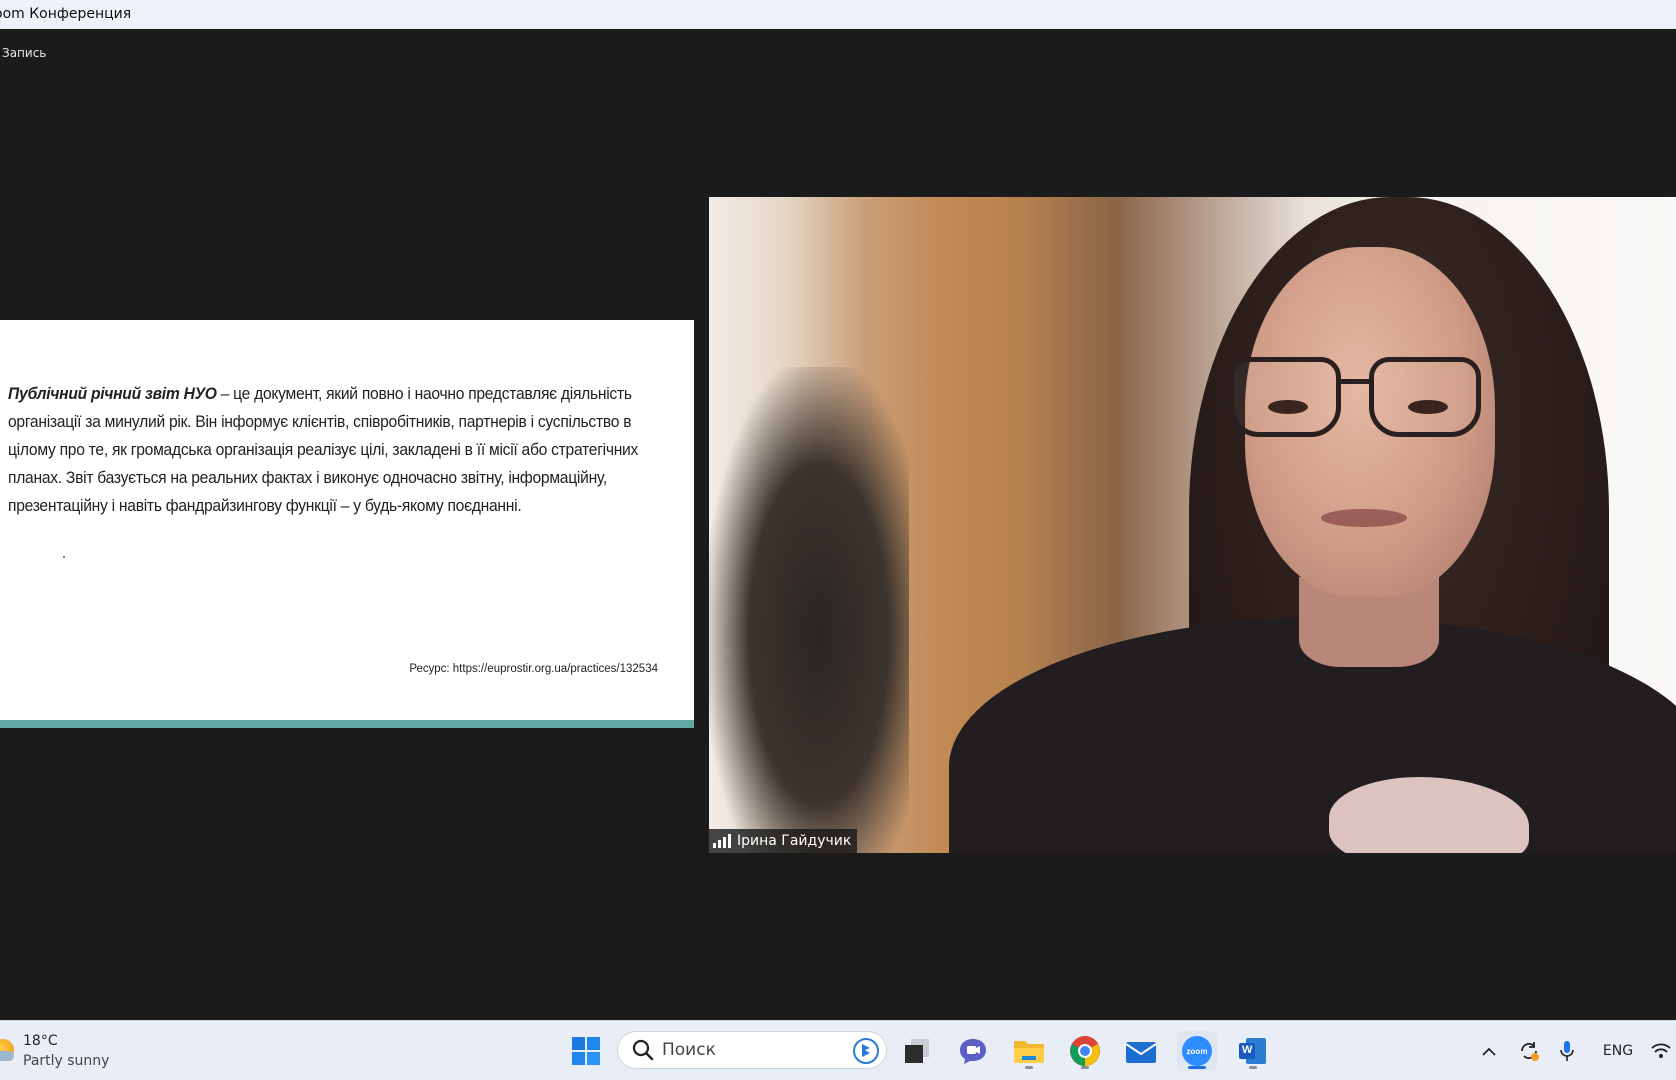 This screenshot has width=1676, height=1080. What do you see at coordinates (866, 1051) in the screenshot?
I see `bing-chat-icon` at bounding box center [866, 1051].